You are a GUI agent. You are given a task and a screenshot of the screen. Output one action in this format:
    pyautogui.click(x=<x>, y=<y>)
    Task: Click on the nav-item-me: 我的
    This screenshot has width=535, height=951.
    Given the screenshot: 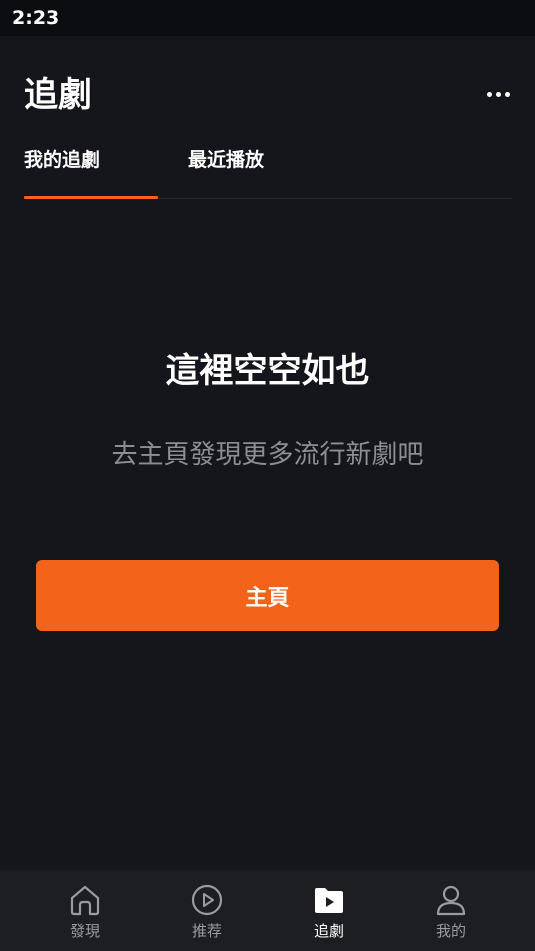 What is the action you would take?
    pyautogui.click(x=451, y=911)
    